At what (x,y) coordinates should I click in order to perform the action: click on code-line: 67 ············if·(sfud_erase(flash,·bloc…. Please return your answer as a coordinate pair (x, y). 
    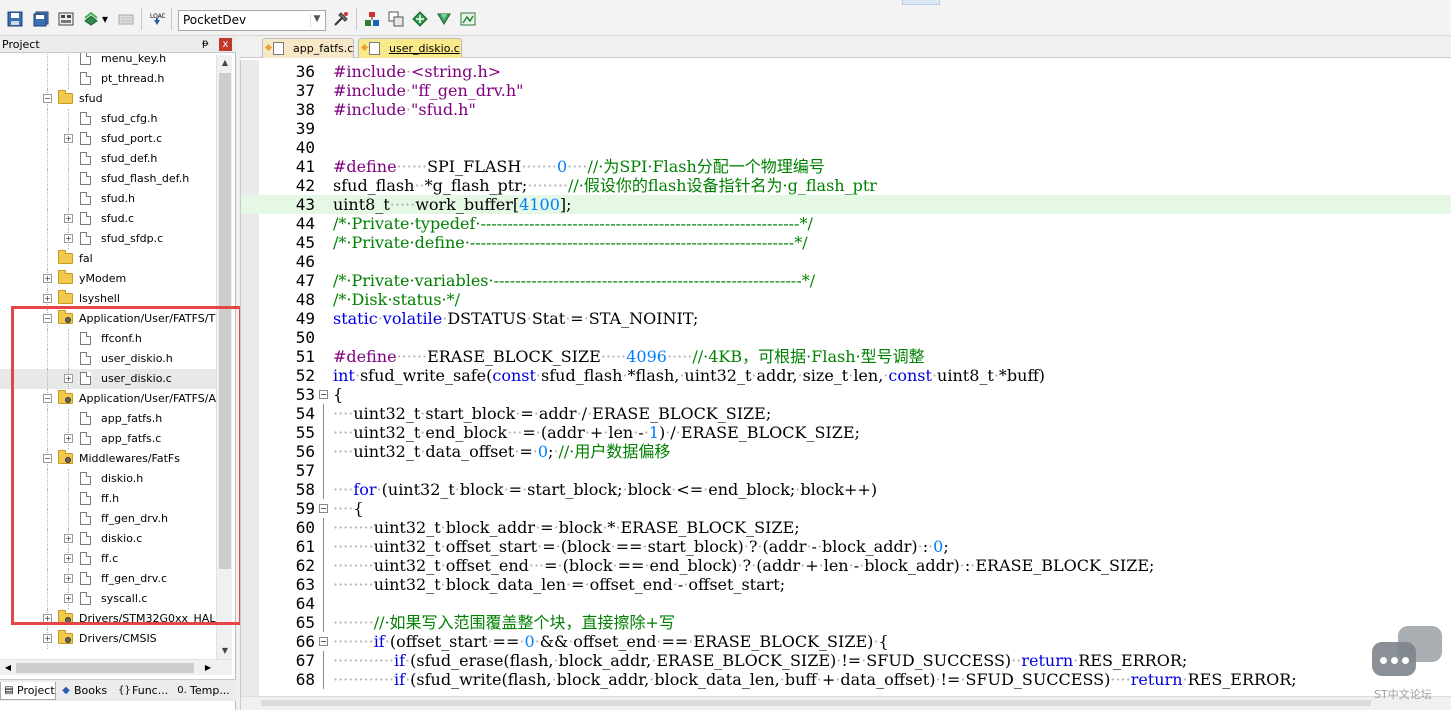
    Looking at the image, I should click on (846, 660).